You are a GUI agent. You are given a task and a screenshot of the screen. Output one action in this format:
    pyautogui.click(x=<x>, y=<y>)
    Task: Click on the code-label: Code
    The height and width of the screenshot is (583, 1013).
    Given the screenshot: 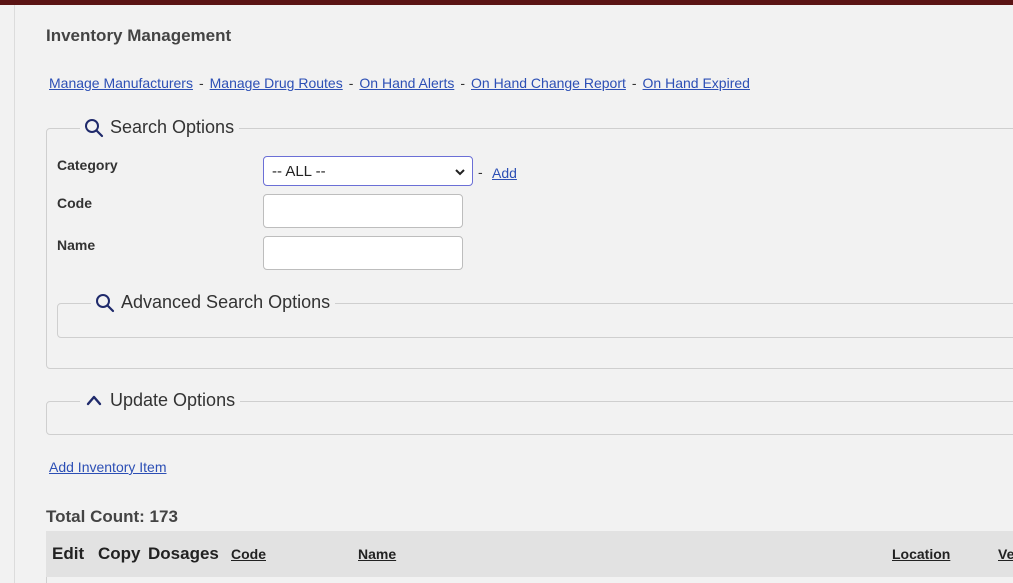 What is the action you would take?
    pyautogui.click(x=74, y=203)
    